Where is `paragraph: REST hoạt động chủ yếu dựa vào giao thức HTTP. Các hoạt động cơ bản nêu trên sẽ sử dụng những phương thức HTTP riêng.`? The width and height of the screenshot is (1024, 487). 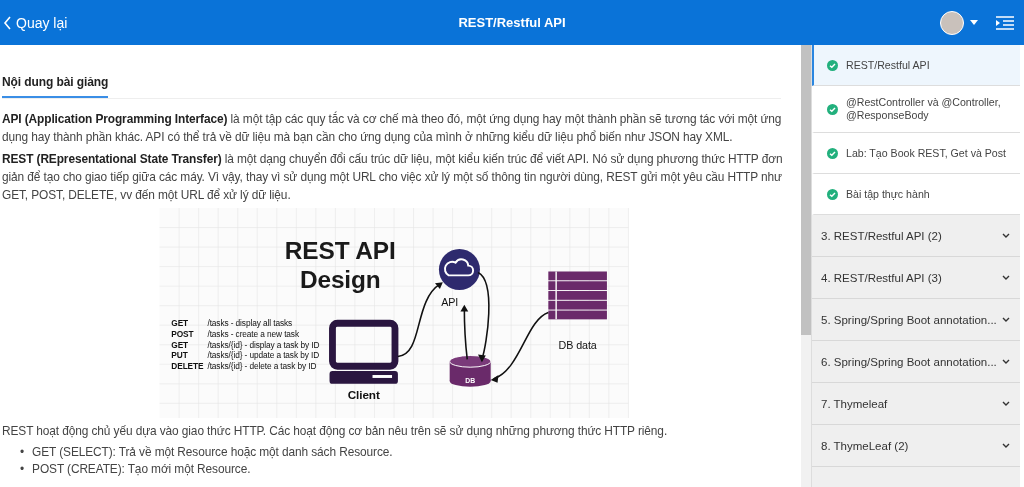 paragraph: REST hoạt động chủ yếu dựa vào giao thức HTTP. Các hoạt động cơ bản nêu trên sẽ sử dụng những phương thức HTTP riêng. is located at coordinates (335, 431).